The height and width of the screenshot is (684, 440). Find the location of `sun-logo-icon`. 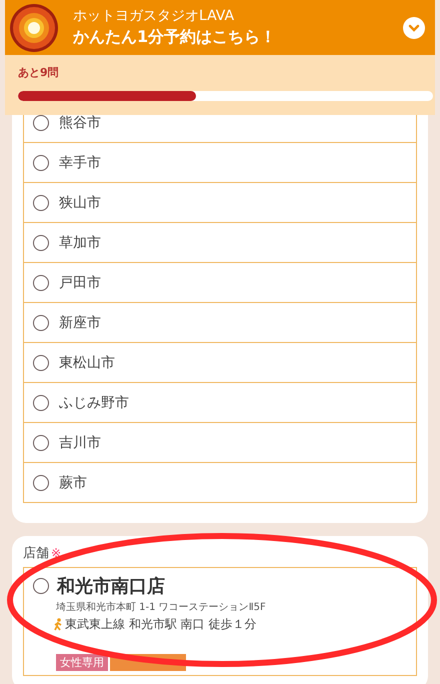

sun-logo-icon is located at coordinates (34, 27).